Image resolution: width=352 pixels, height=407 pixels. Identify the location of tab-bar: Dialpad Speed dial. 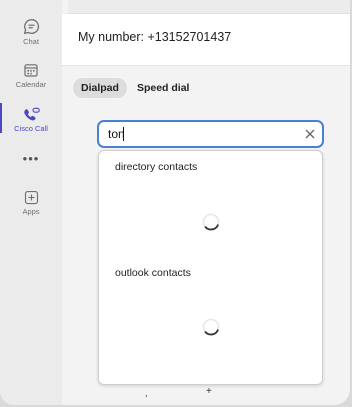
(135, 89).